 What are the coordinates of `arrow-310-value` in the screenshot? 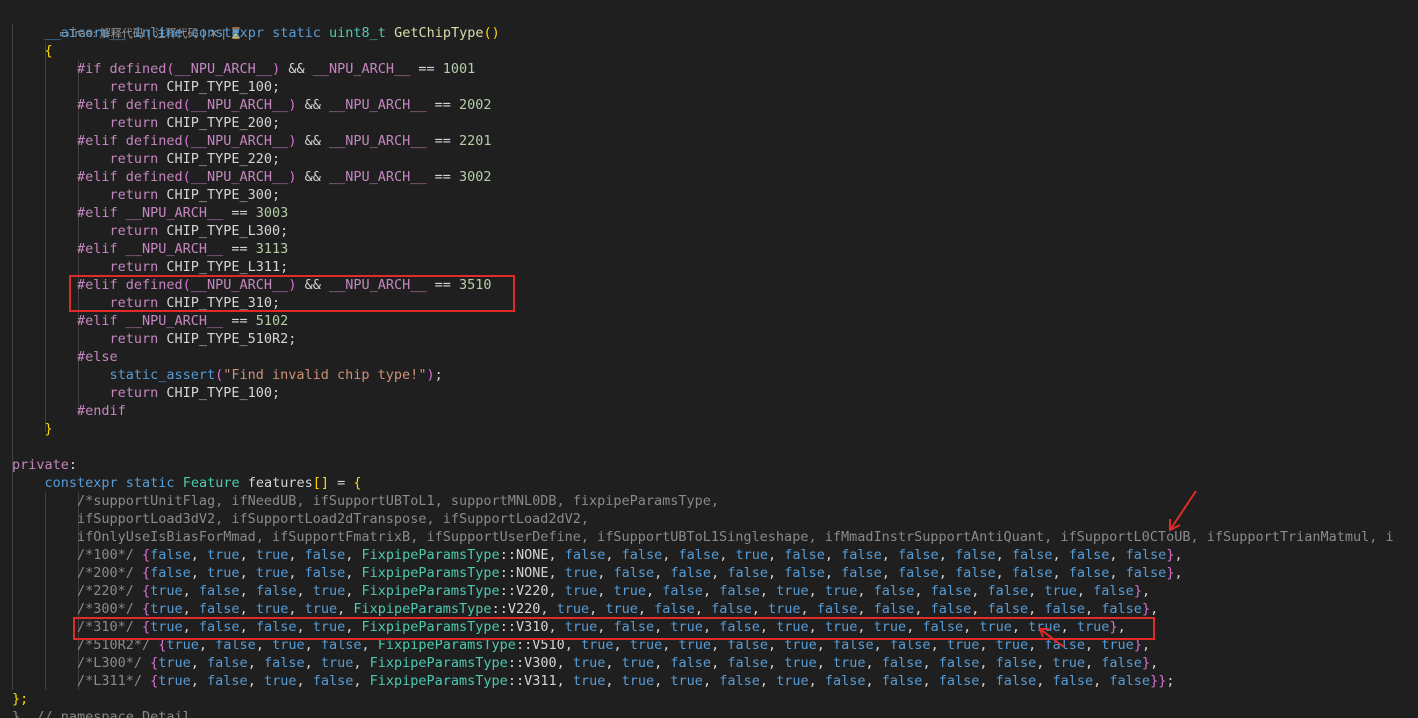 It's located at (1051, 638).